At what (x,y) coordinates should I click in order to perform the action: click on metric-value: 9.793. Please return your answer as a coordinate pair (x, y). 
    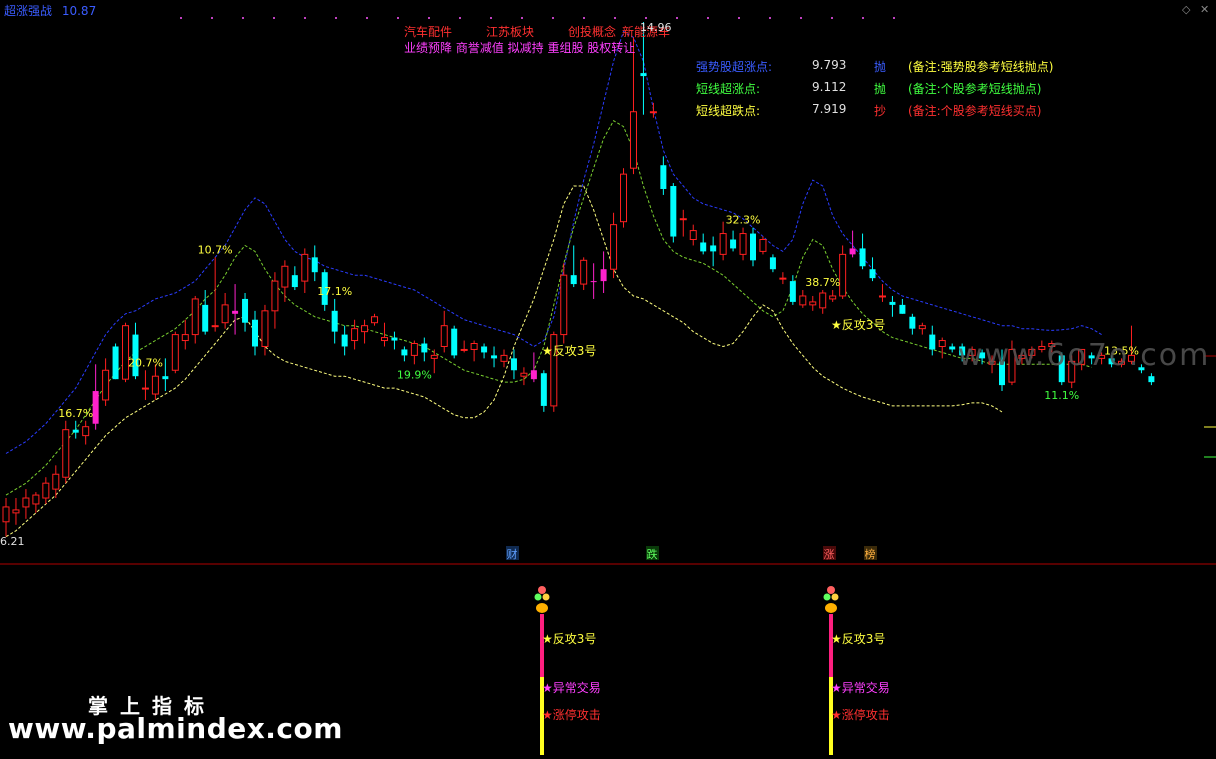
    Looking at the image, I should click on (829, 65).